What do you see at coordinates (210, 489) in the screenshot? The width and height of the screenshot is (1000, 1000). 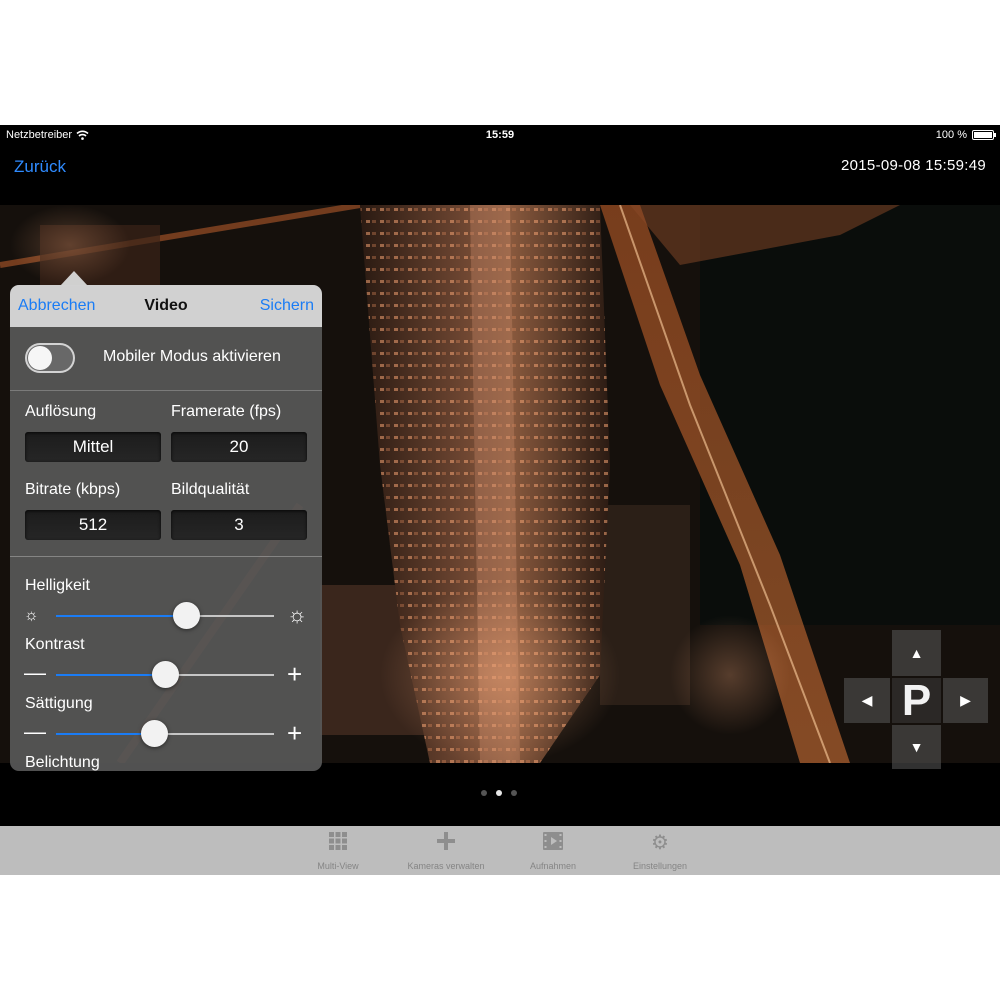 I see `quality-label: Bildqualität` at bounding box center [210, 489].